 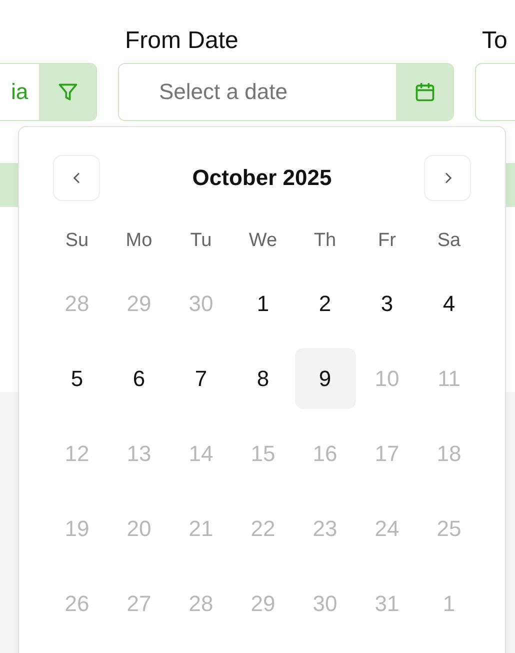 What do you see at coordinates (77, 241) in the screenshot?
I see `weekday-label: Su` at bounding box center [77, 241].